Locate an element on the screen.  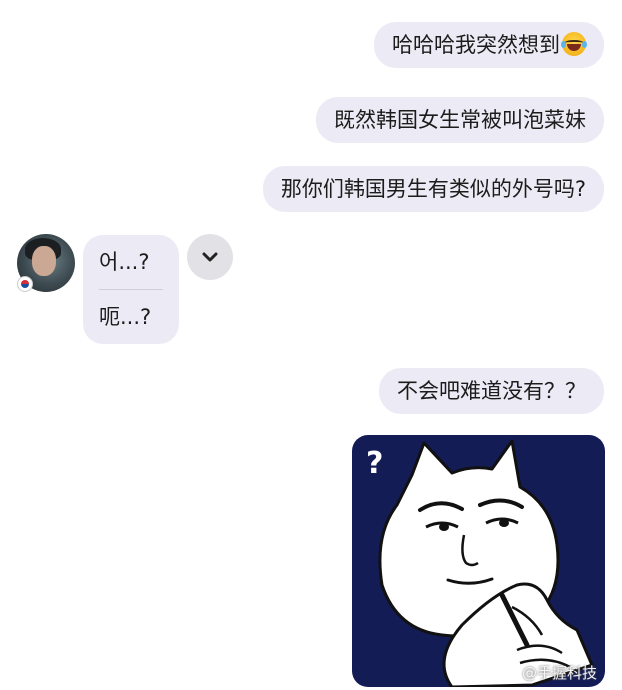
message-out-3: 那你们韩国男生有类似的外号吗? is located at coordinates (433, 189).